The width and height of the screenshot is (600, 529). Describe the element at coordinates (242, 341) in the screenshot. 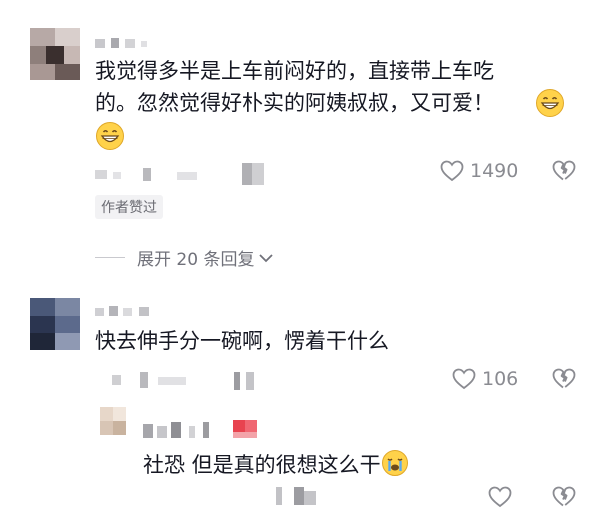

I see `comment-text: 快去伸手分一碗啊，愣着干什么` at that location.